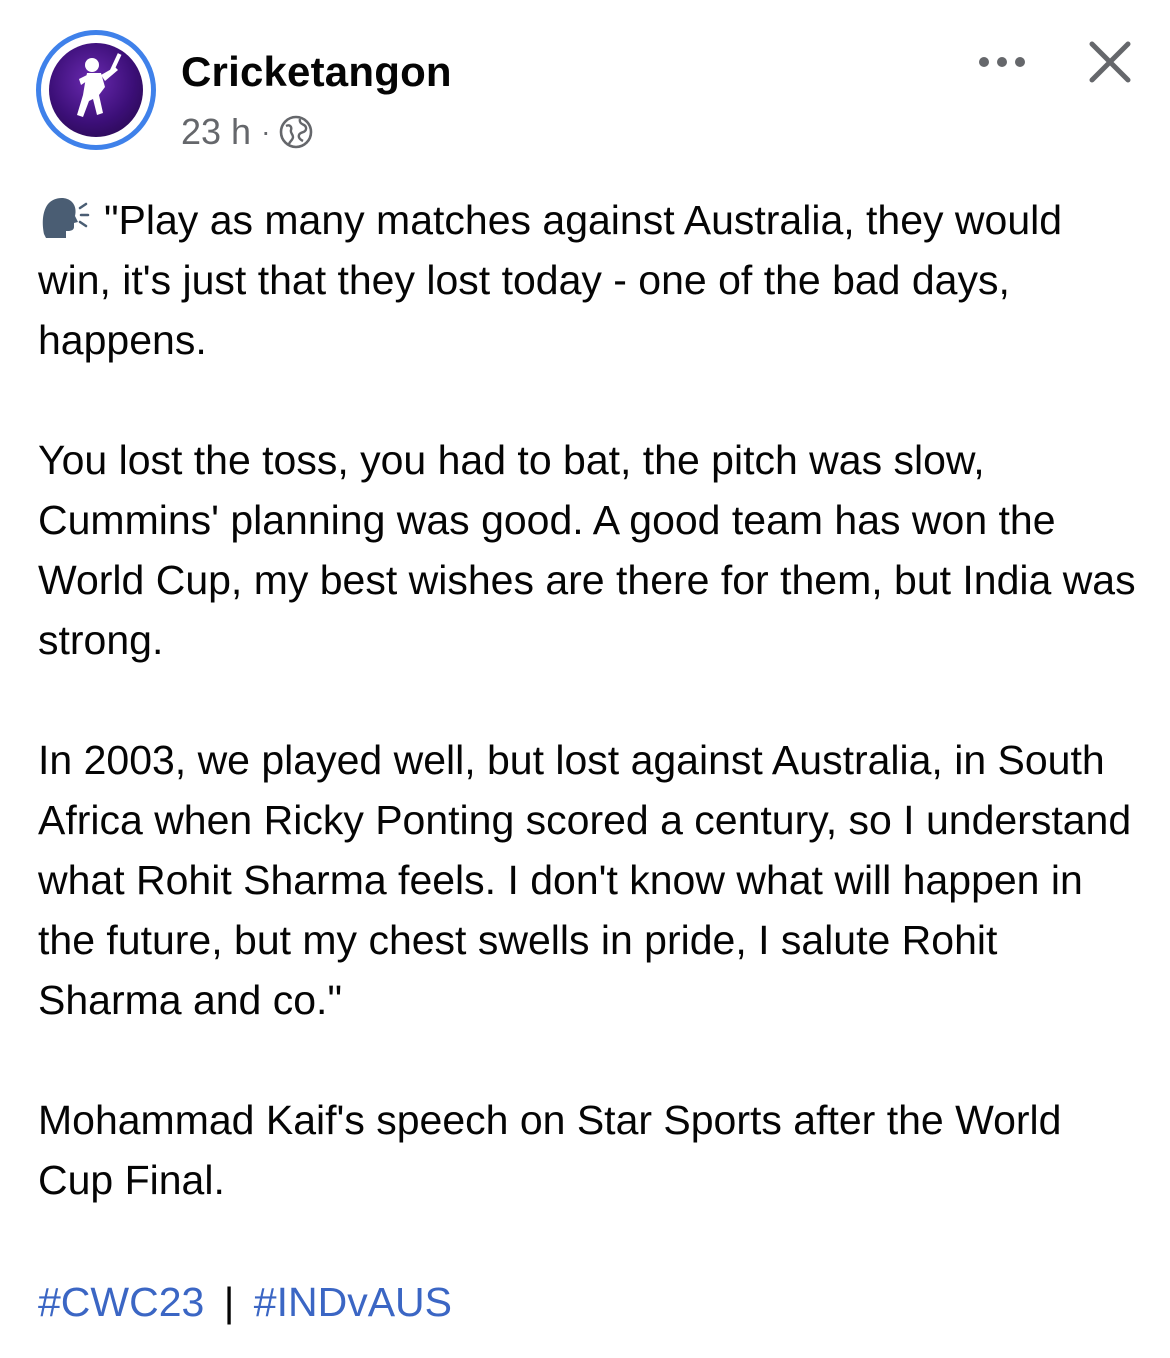  I want to click on page-avatar, so click(96, 90).